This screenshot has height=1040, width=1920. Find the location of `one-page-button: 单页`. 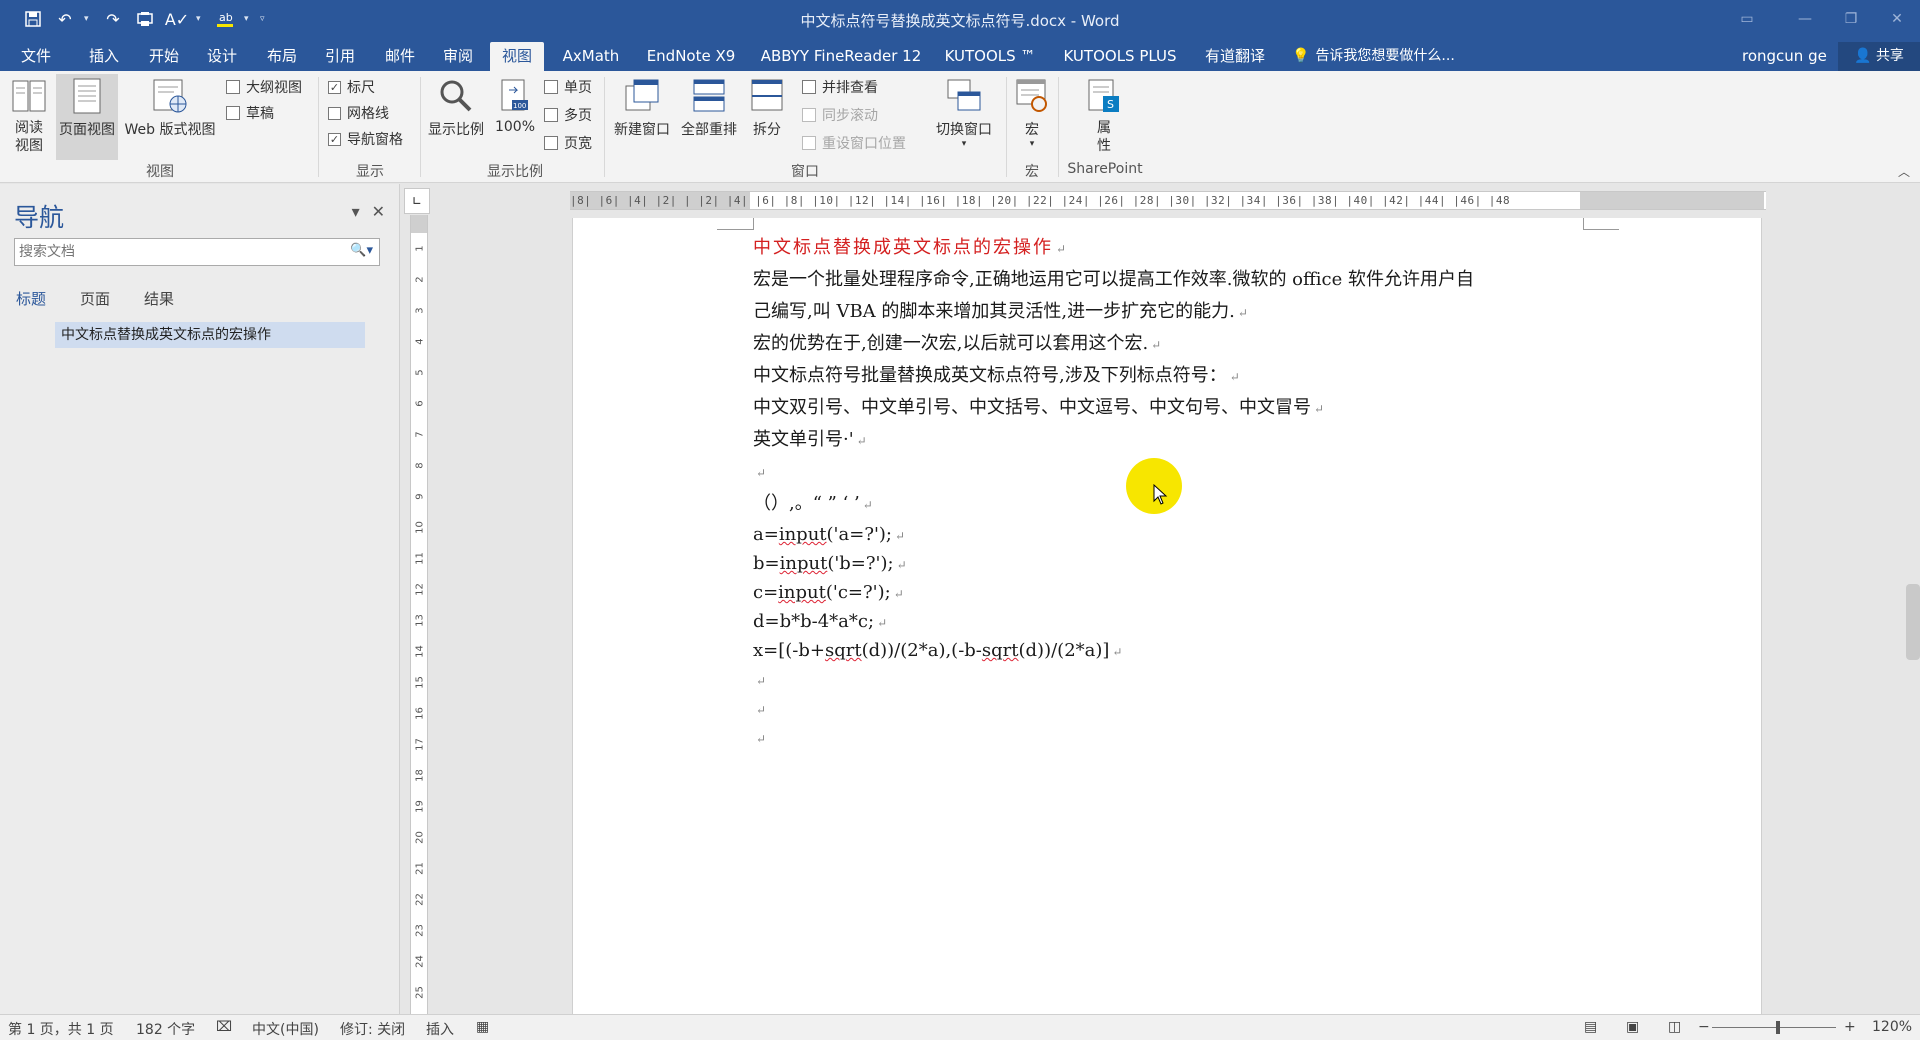

one-page-button: 单页 is located at coordinates (568, 87).